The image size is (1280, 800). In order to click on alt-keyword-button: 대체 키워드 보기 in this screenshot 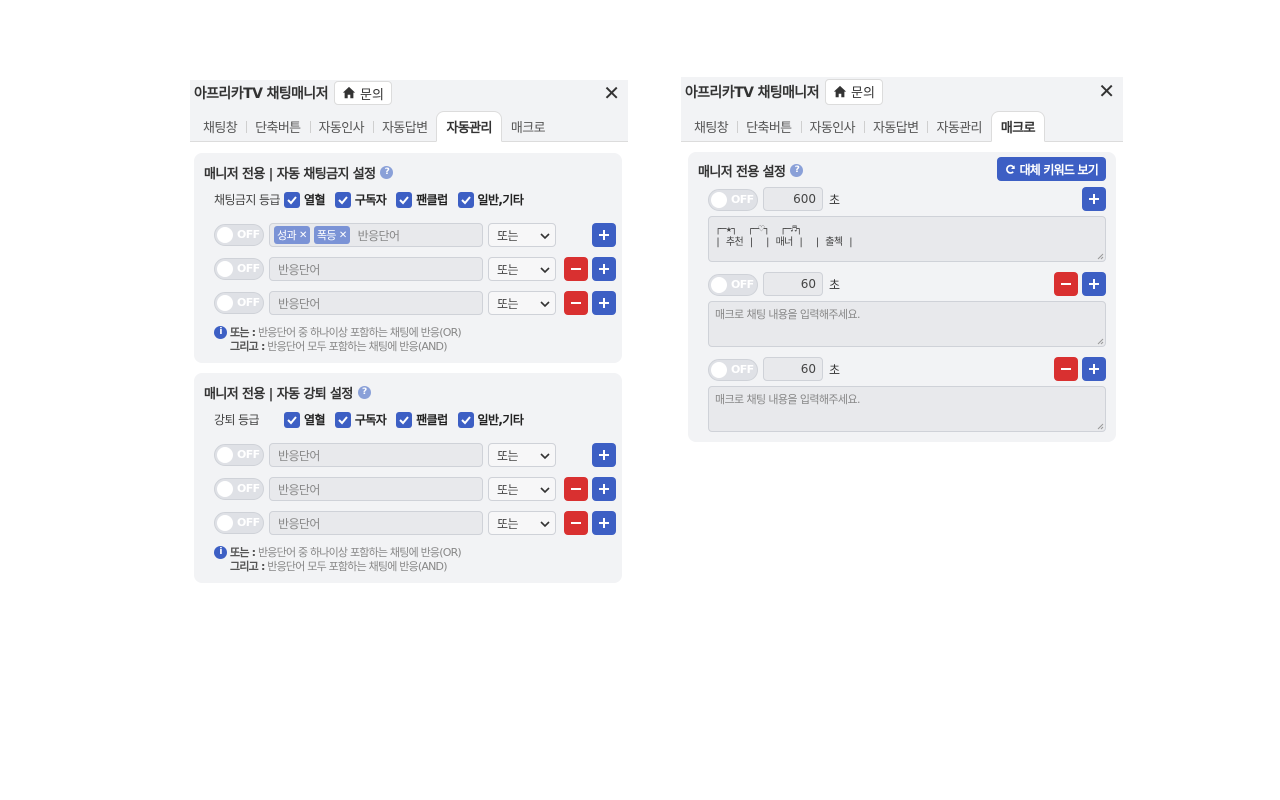, I will do `click(1051, 169)`.